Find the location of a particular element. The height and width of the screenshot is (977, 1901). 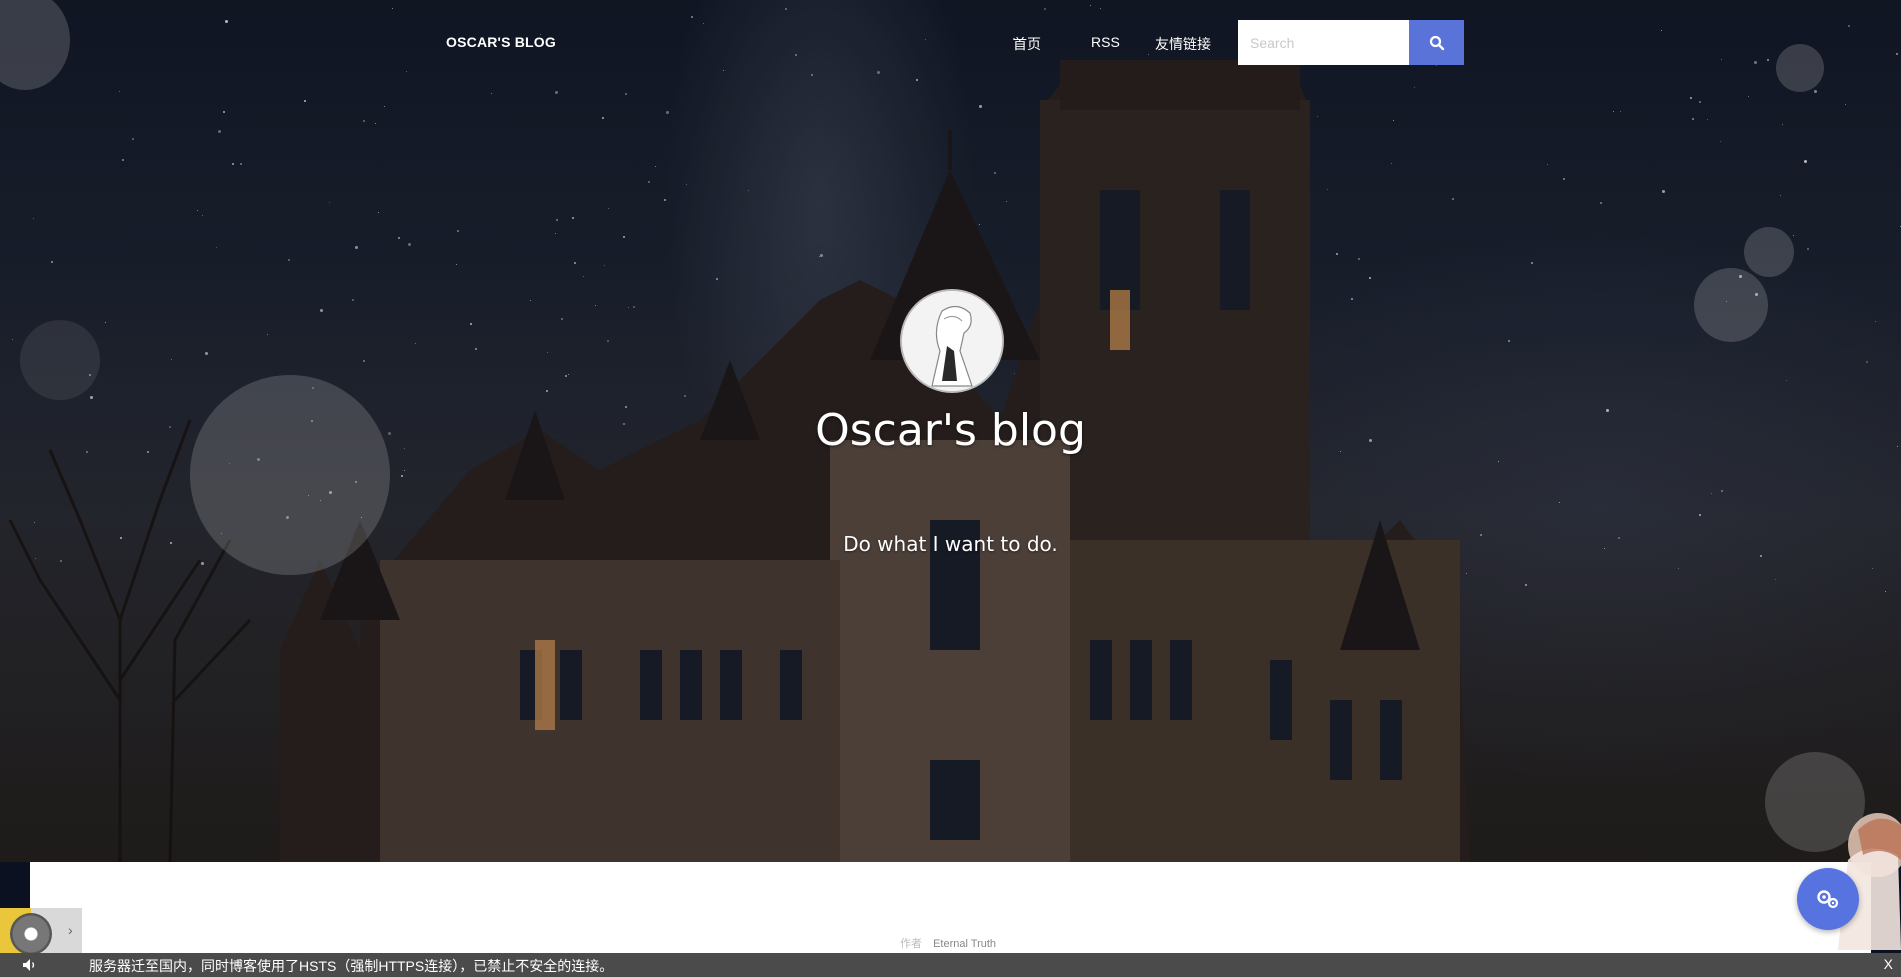

footer-author: 作者 Eternal Truth is located at coordinates (948, 943).